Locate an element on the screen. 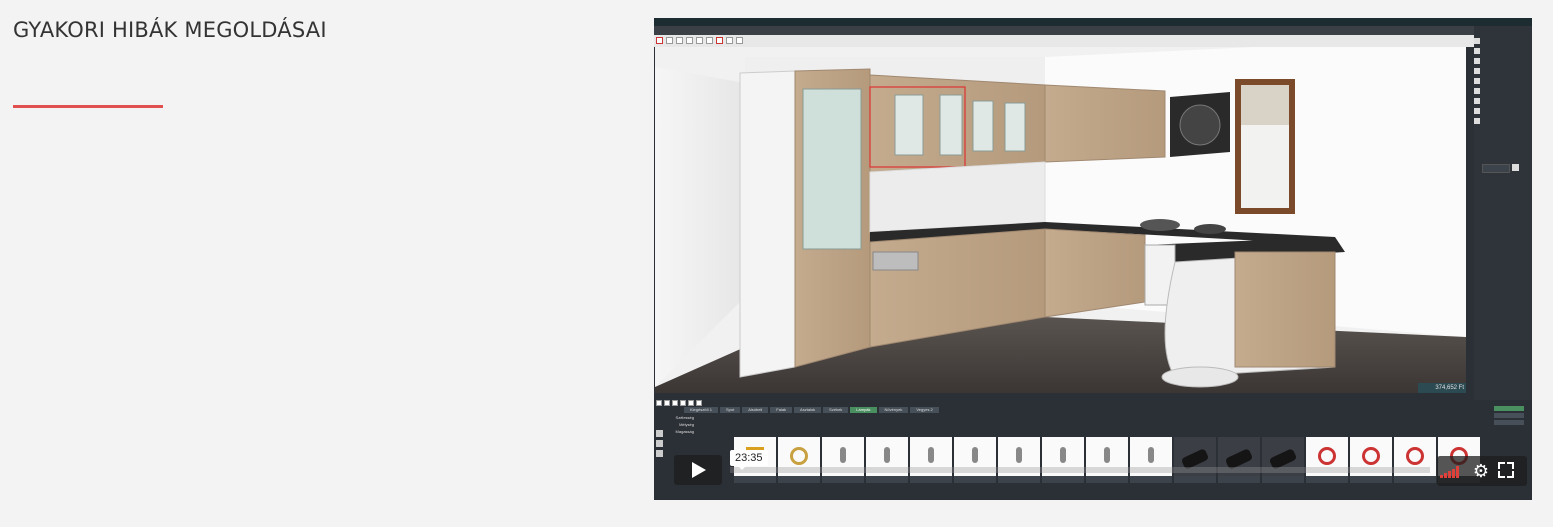 This screenshot has height=527, width=1553. app-toolbar is located at coordinates (1064, 41).